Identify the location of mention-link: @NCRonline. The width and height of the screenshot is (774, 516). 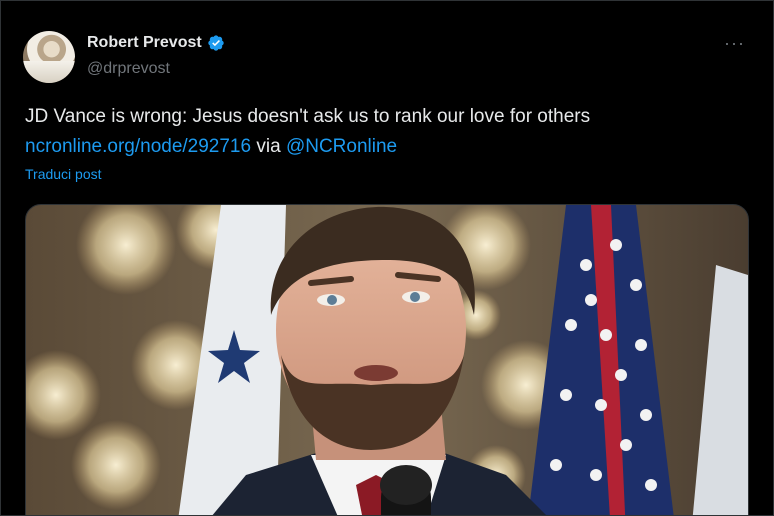
(341, 146).